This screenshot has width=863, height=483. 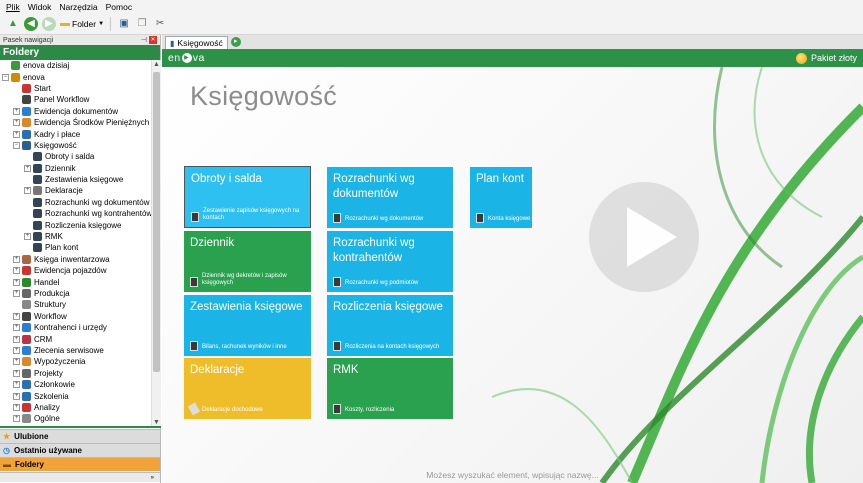 What do you see at coordinates (75, 384) in the screenshot?
I see `tree-item: + Członkowie` at bounding box center [75, 384].